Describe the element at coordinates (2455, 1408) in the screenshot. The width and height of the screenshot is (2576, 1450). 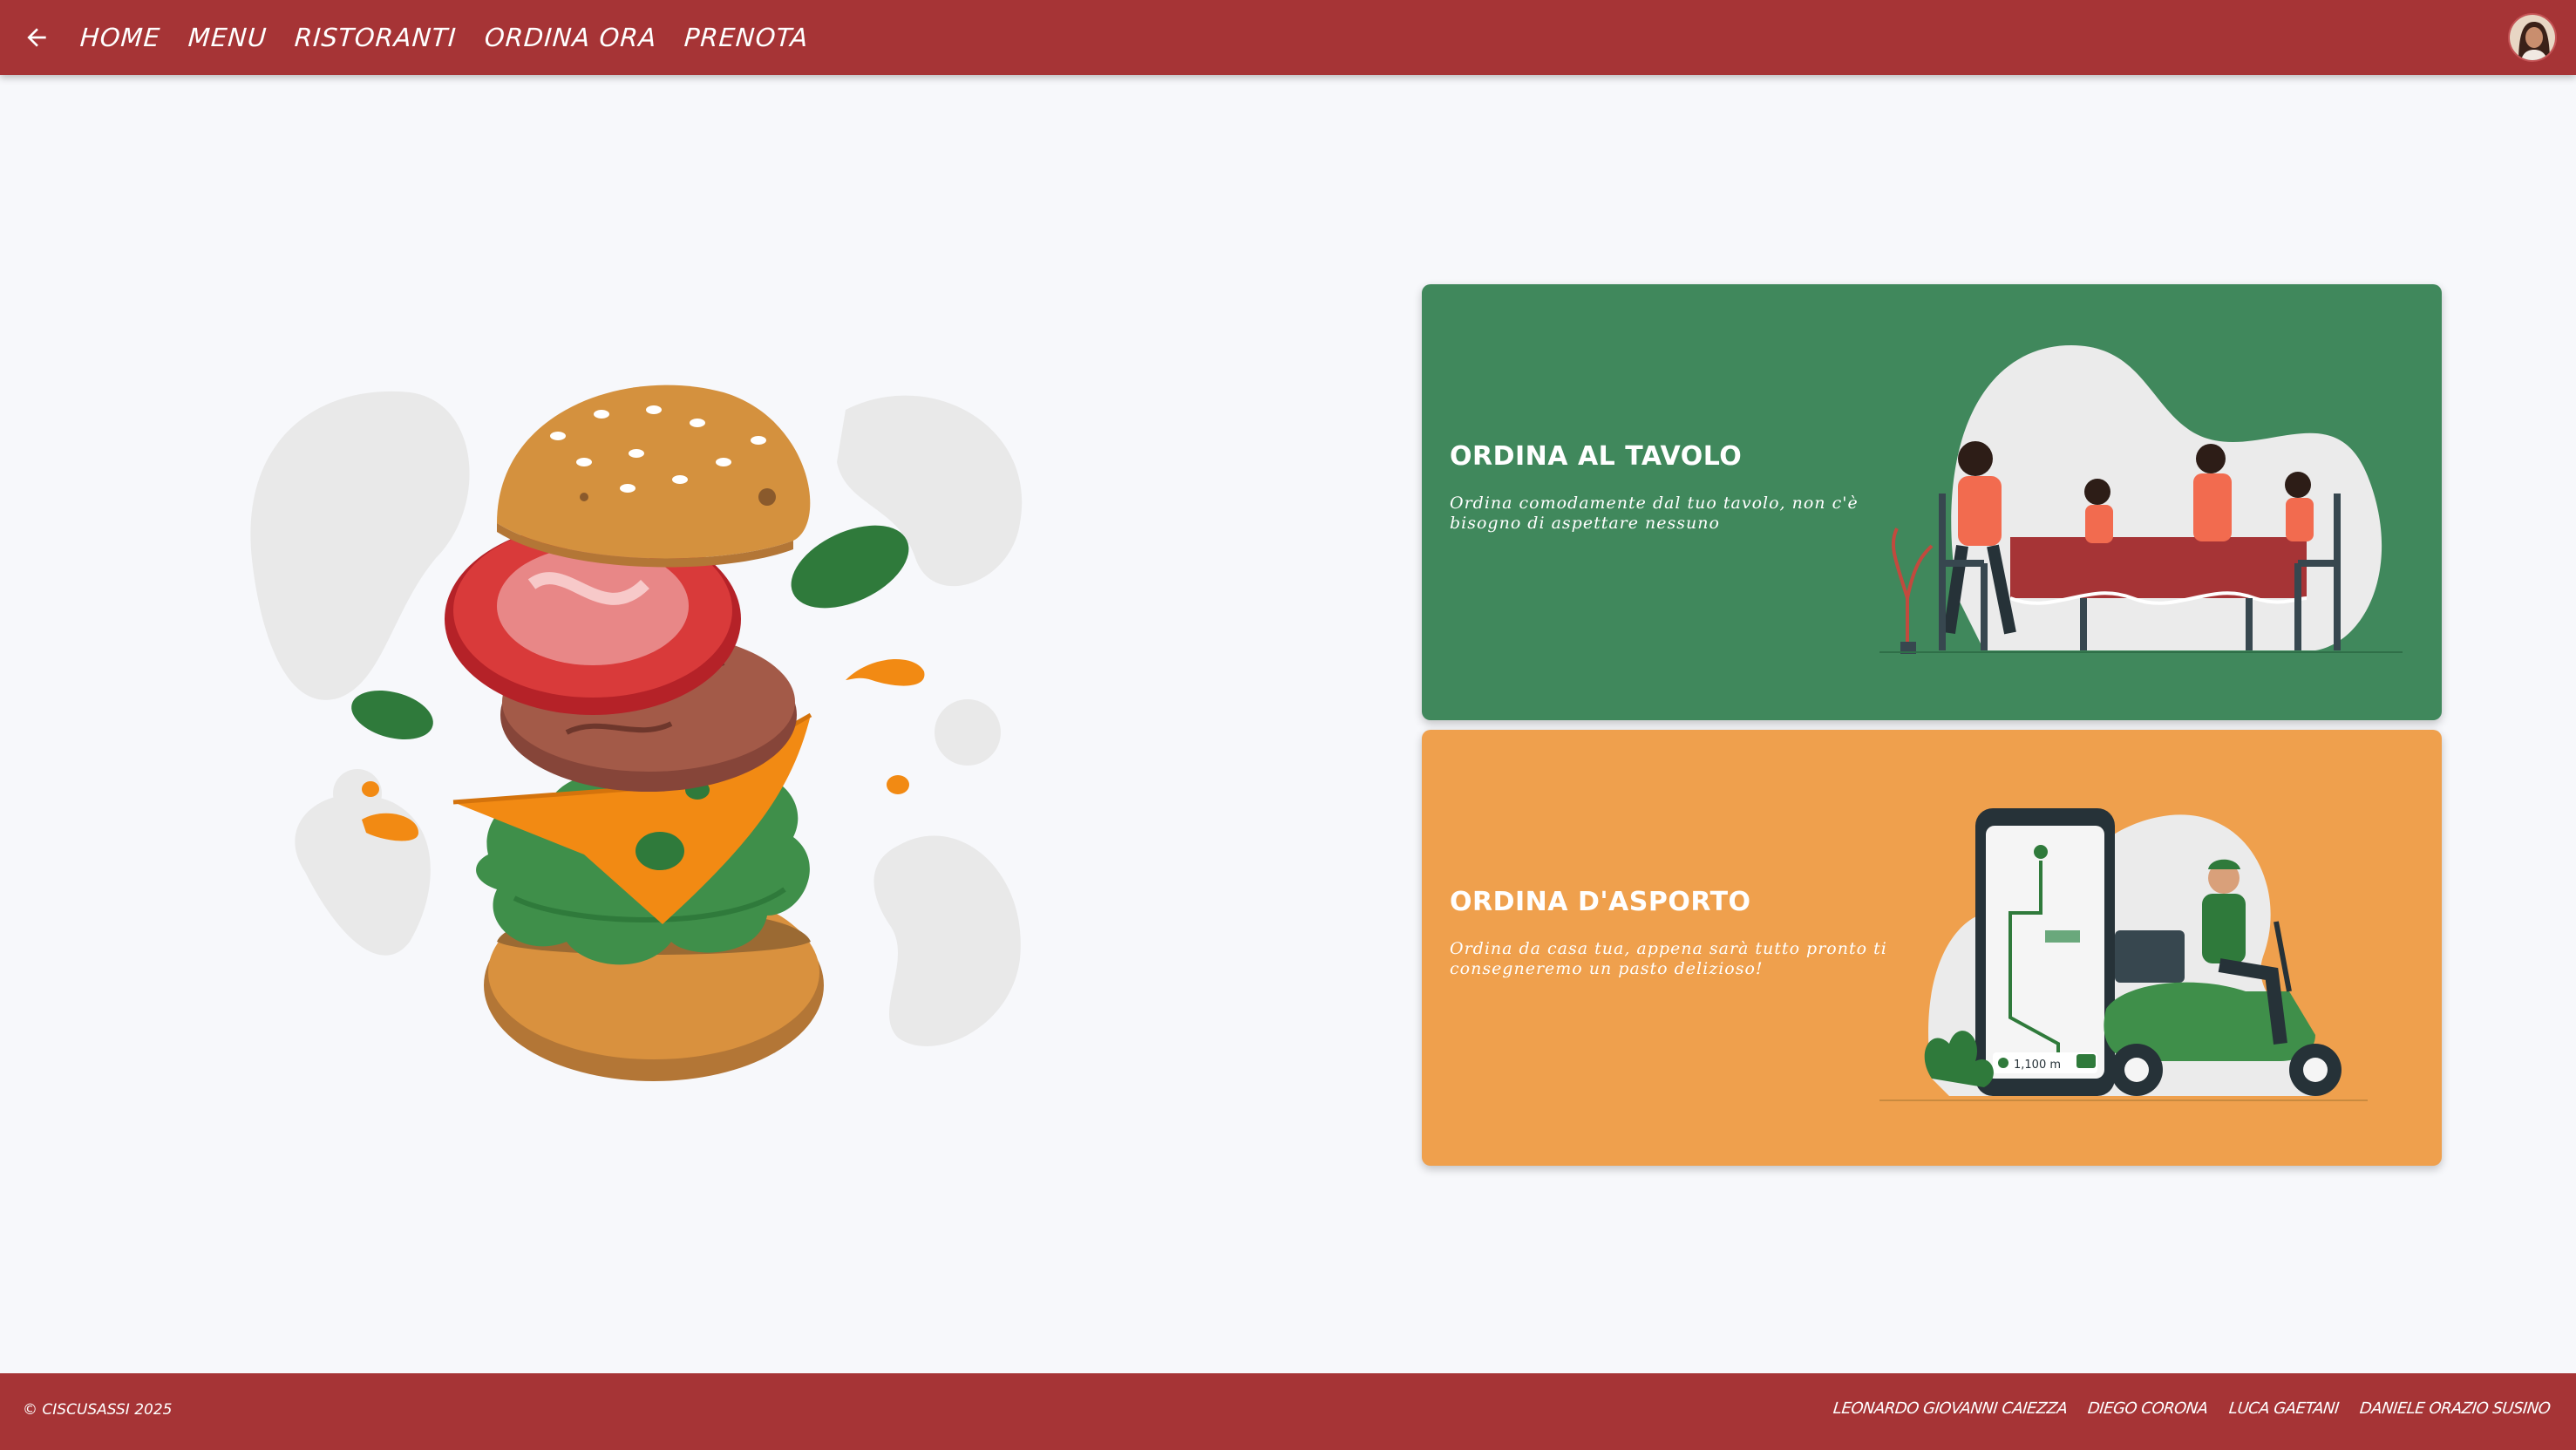
I see `author-name: DANIELE ORAZIO SUSINO` at that location.